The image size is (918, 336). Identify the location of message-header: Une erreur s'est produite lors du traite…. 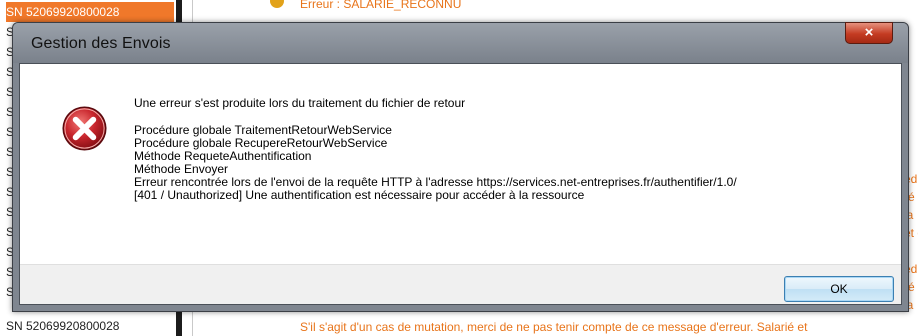
(300, 103).